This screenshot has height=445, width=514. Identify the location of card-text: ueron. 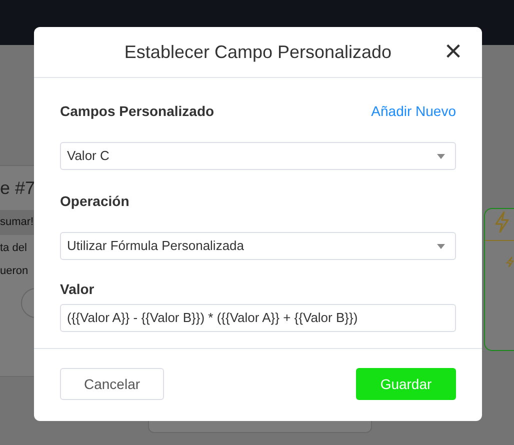
(14, 271).